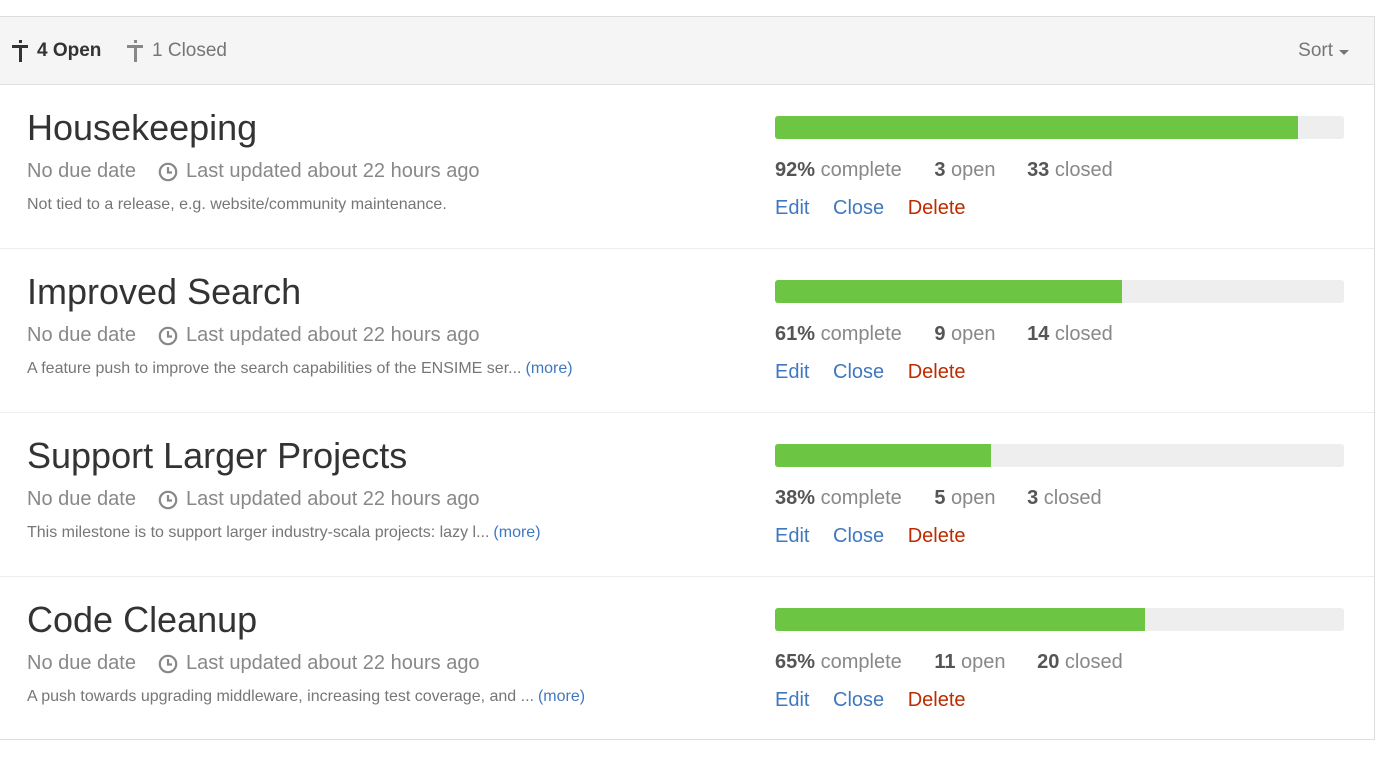 The width and height of the screenshot is (1394, 762). What do you see at coordinates (69, 50) in the screenshot?
I see `open-filter-label: 4 Open` at bounding box center [69, 50].